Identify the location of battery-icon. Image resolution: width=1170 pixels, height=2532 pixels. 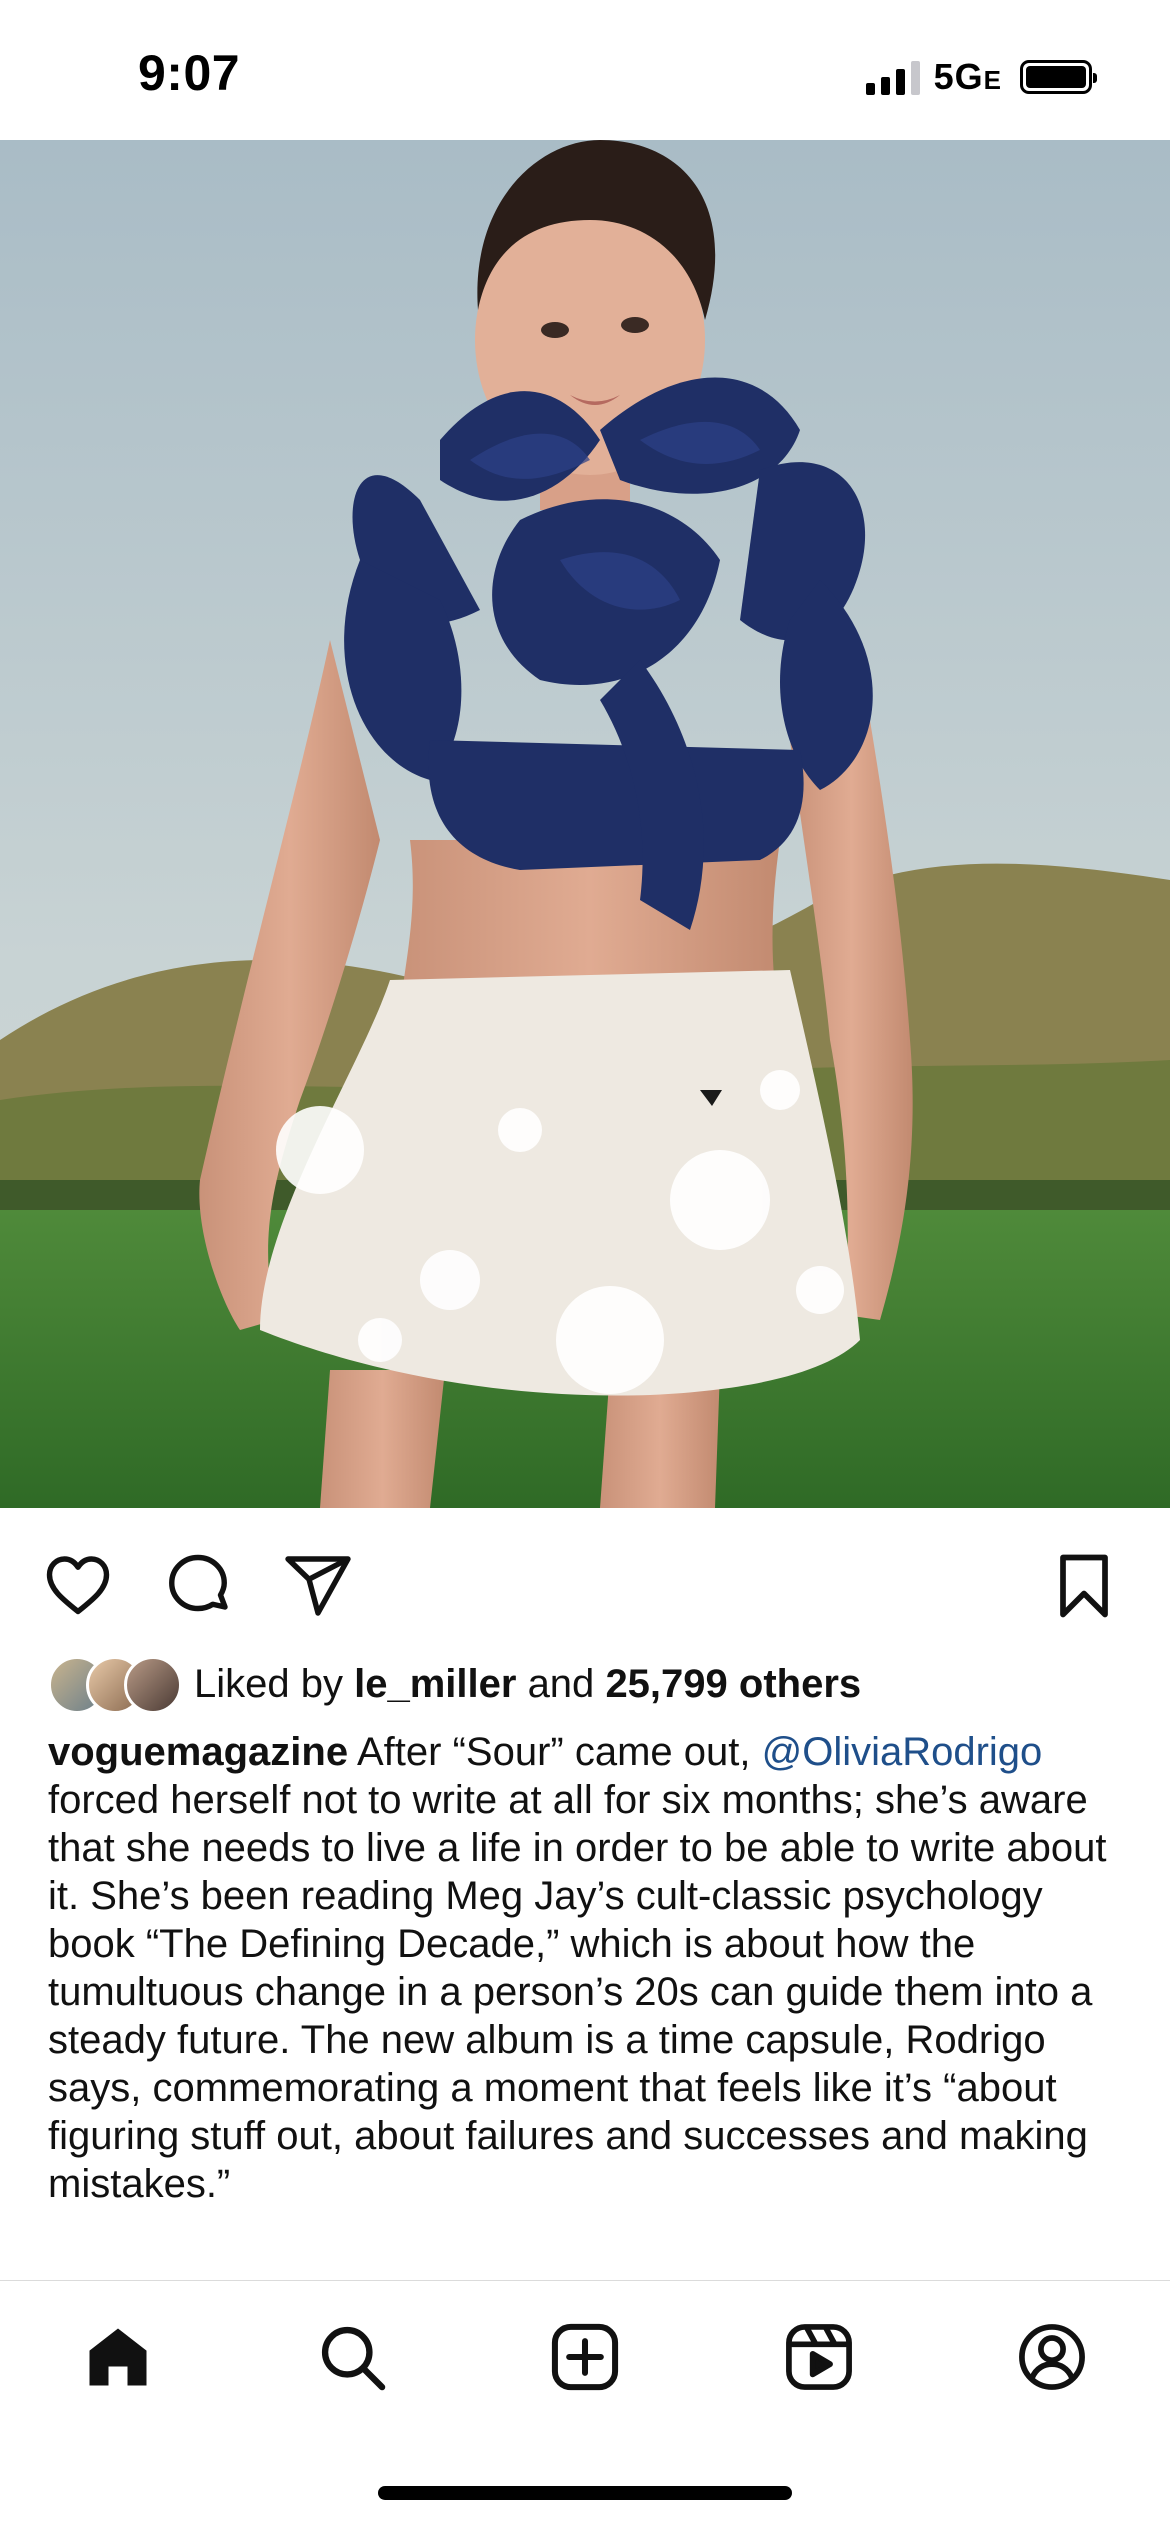
(1058, 77).